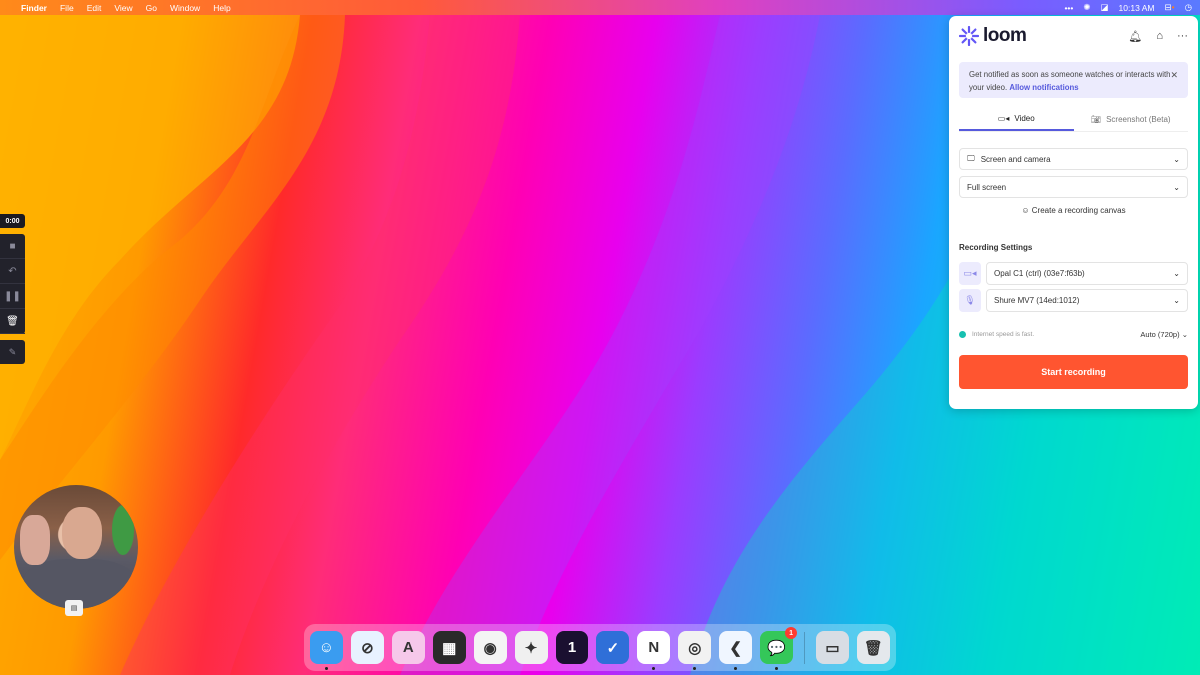  I want to click on camera-select: Opal C1 (ctrl) (03e7:f63b) ⌄, so click(1087, 273).